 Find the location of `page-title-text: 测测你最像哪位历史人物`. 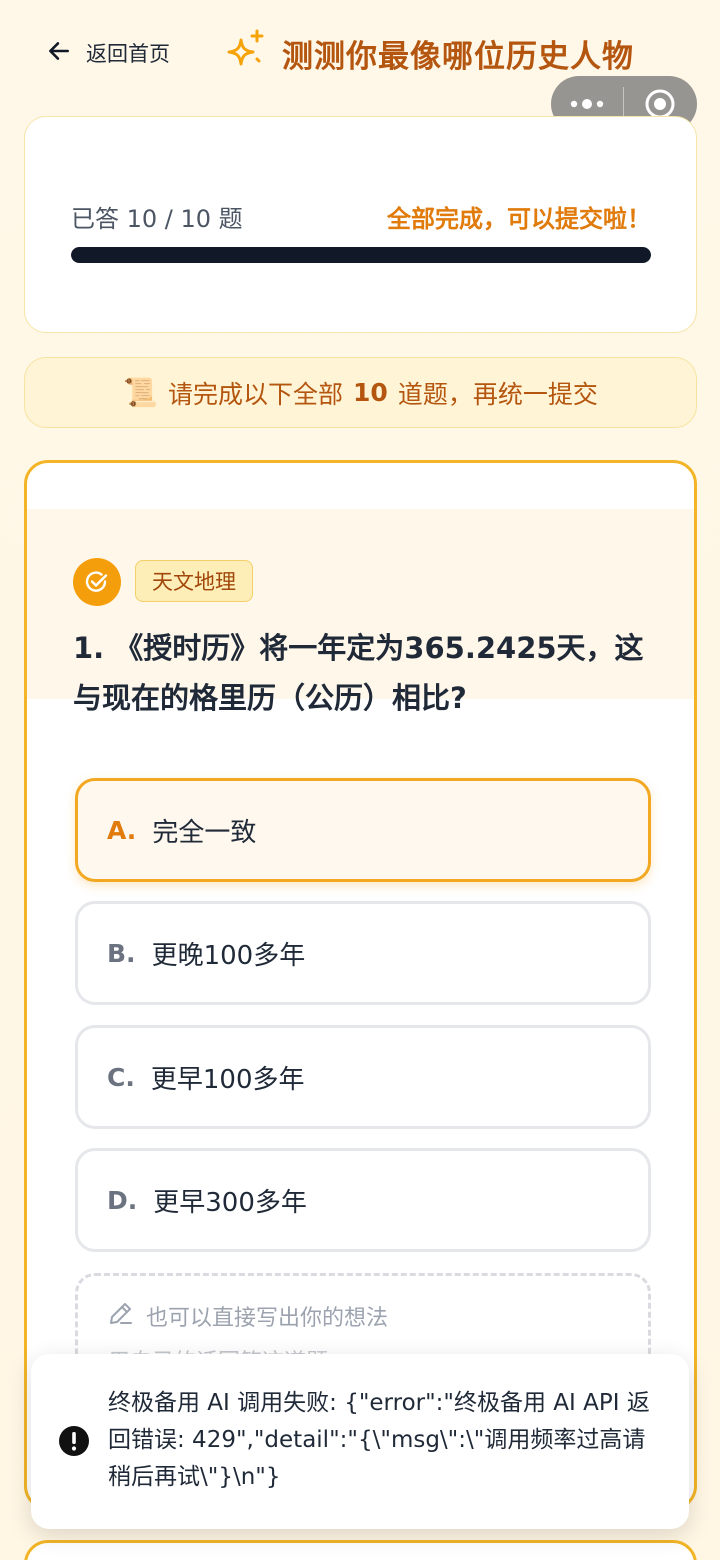

page-title-text: 测测你最像哪位历史人物 is located at coordinates (458, 56).